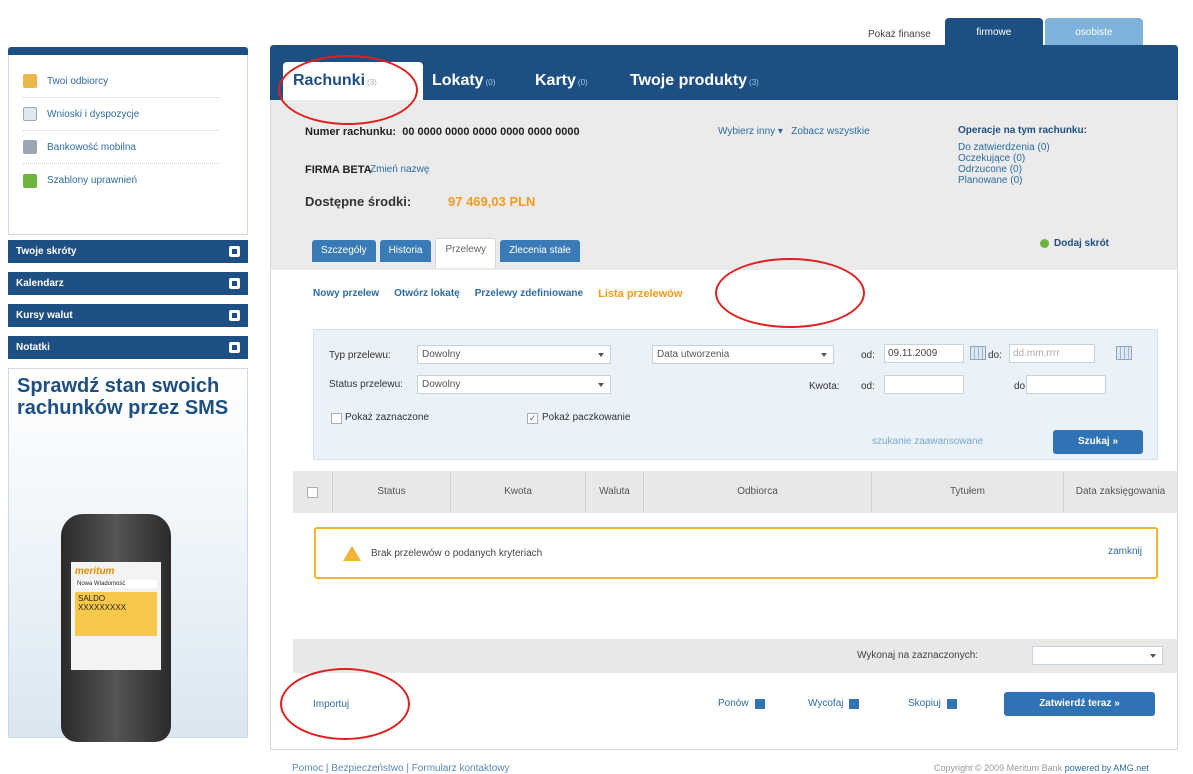  What do you see at coordinates (640, 294) in the screenshot?
I see `transfers-list-link: Lista przelewów` at bounding box center [640, 294].